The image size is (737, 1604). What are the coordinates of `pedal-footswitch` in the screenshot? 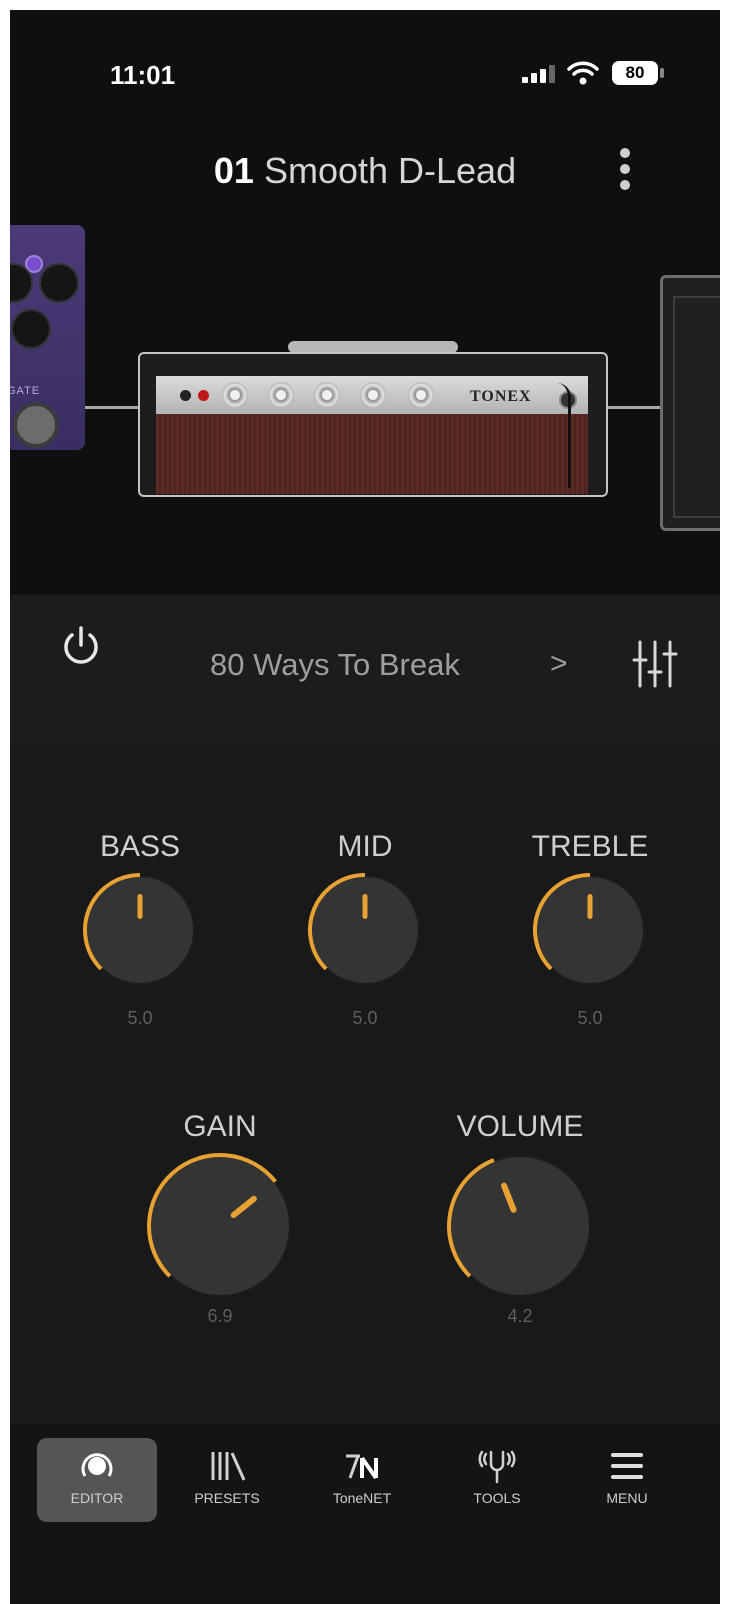 It's located at (36, 425).